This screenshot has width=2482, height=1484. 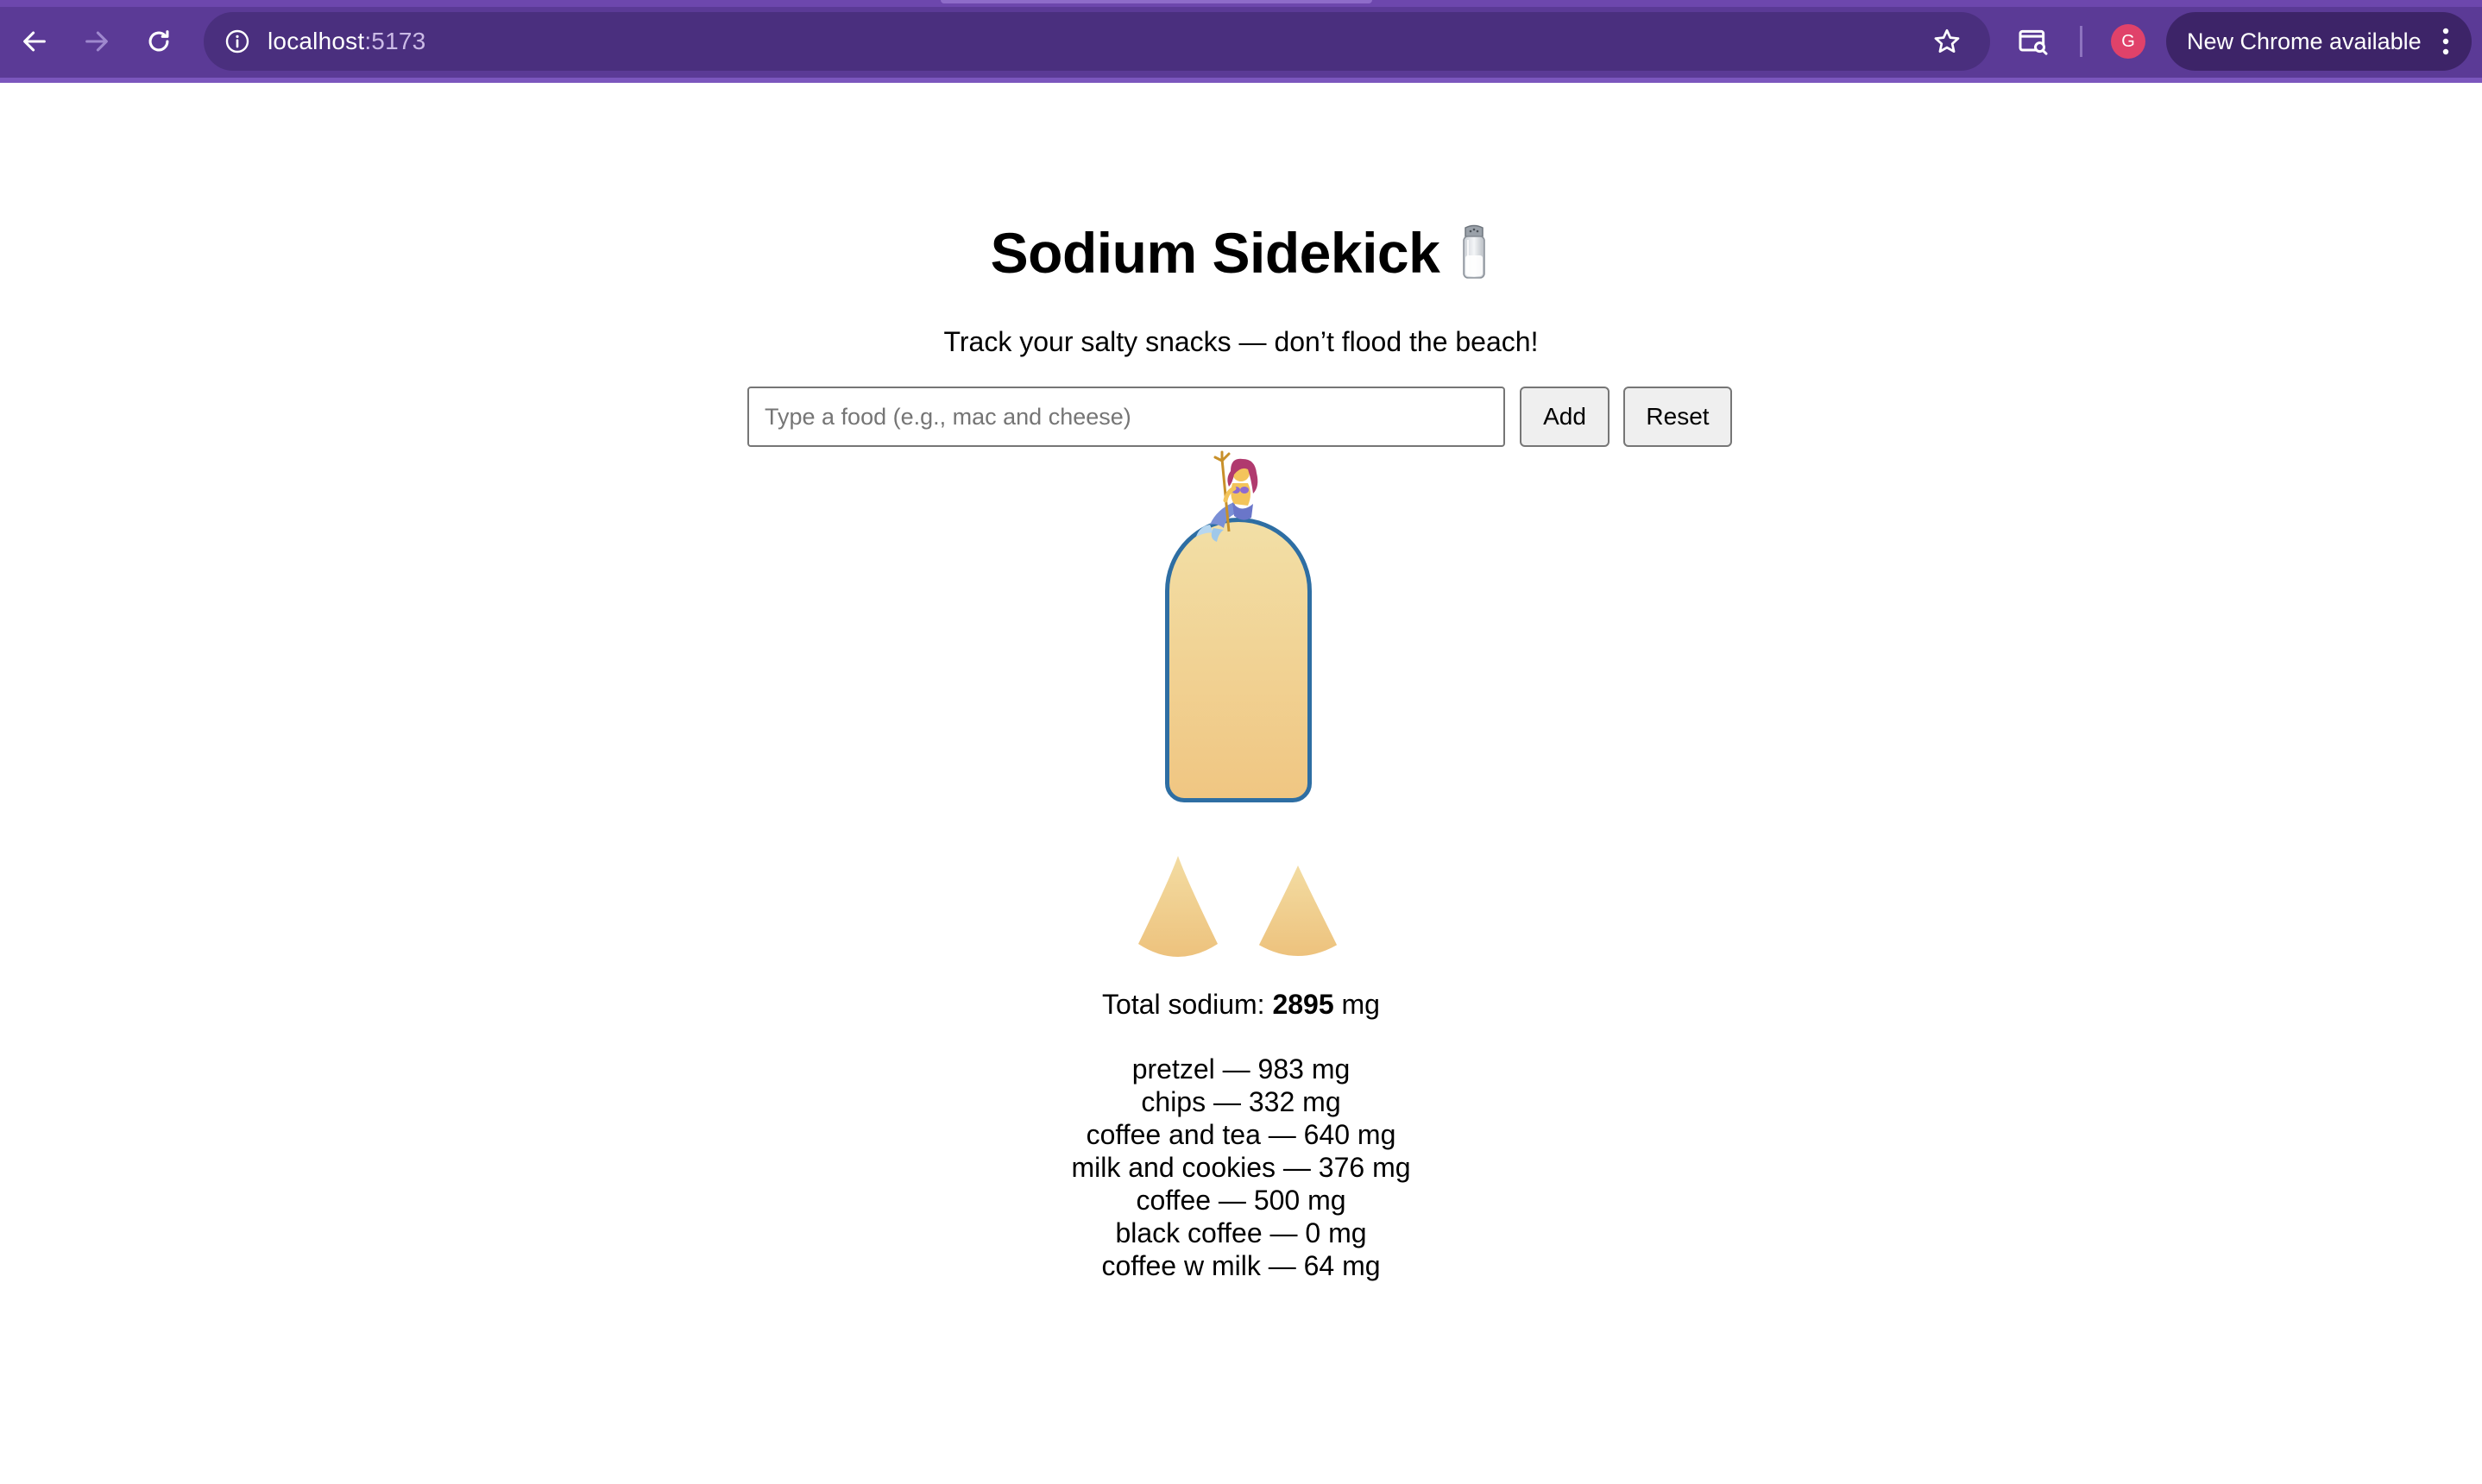 I want to click on food-entry: black coffee — 0 mg, so click(x=1241, y=1232).